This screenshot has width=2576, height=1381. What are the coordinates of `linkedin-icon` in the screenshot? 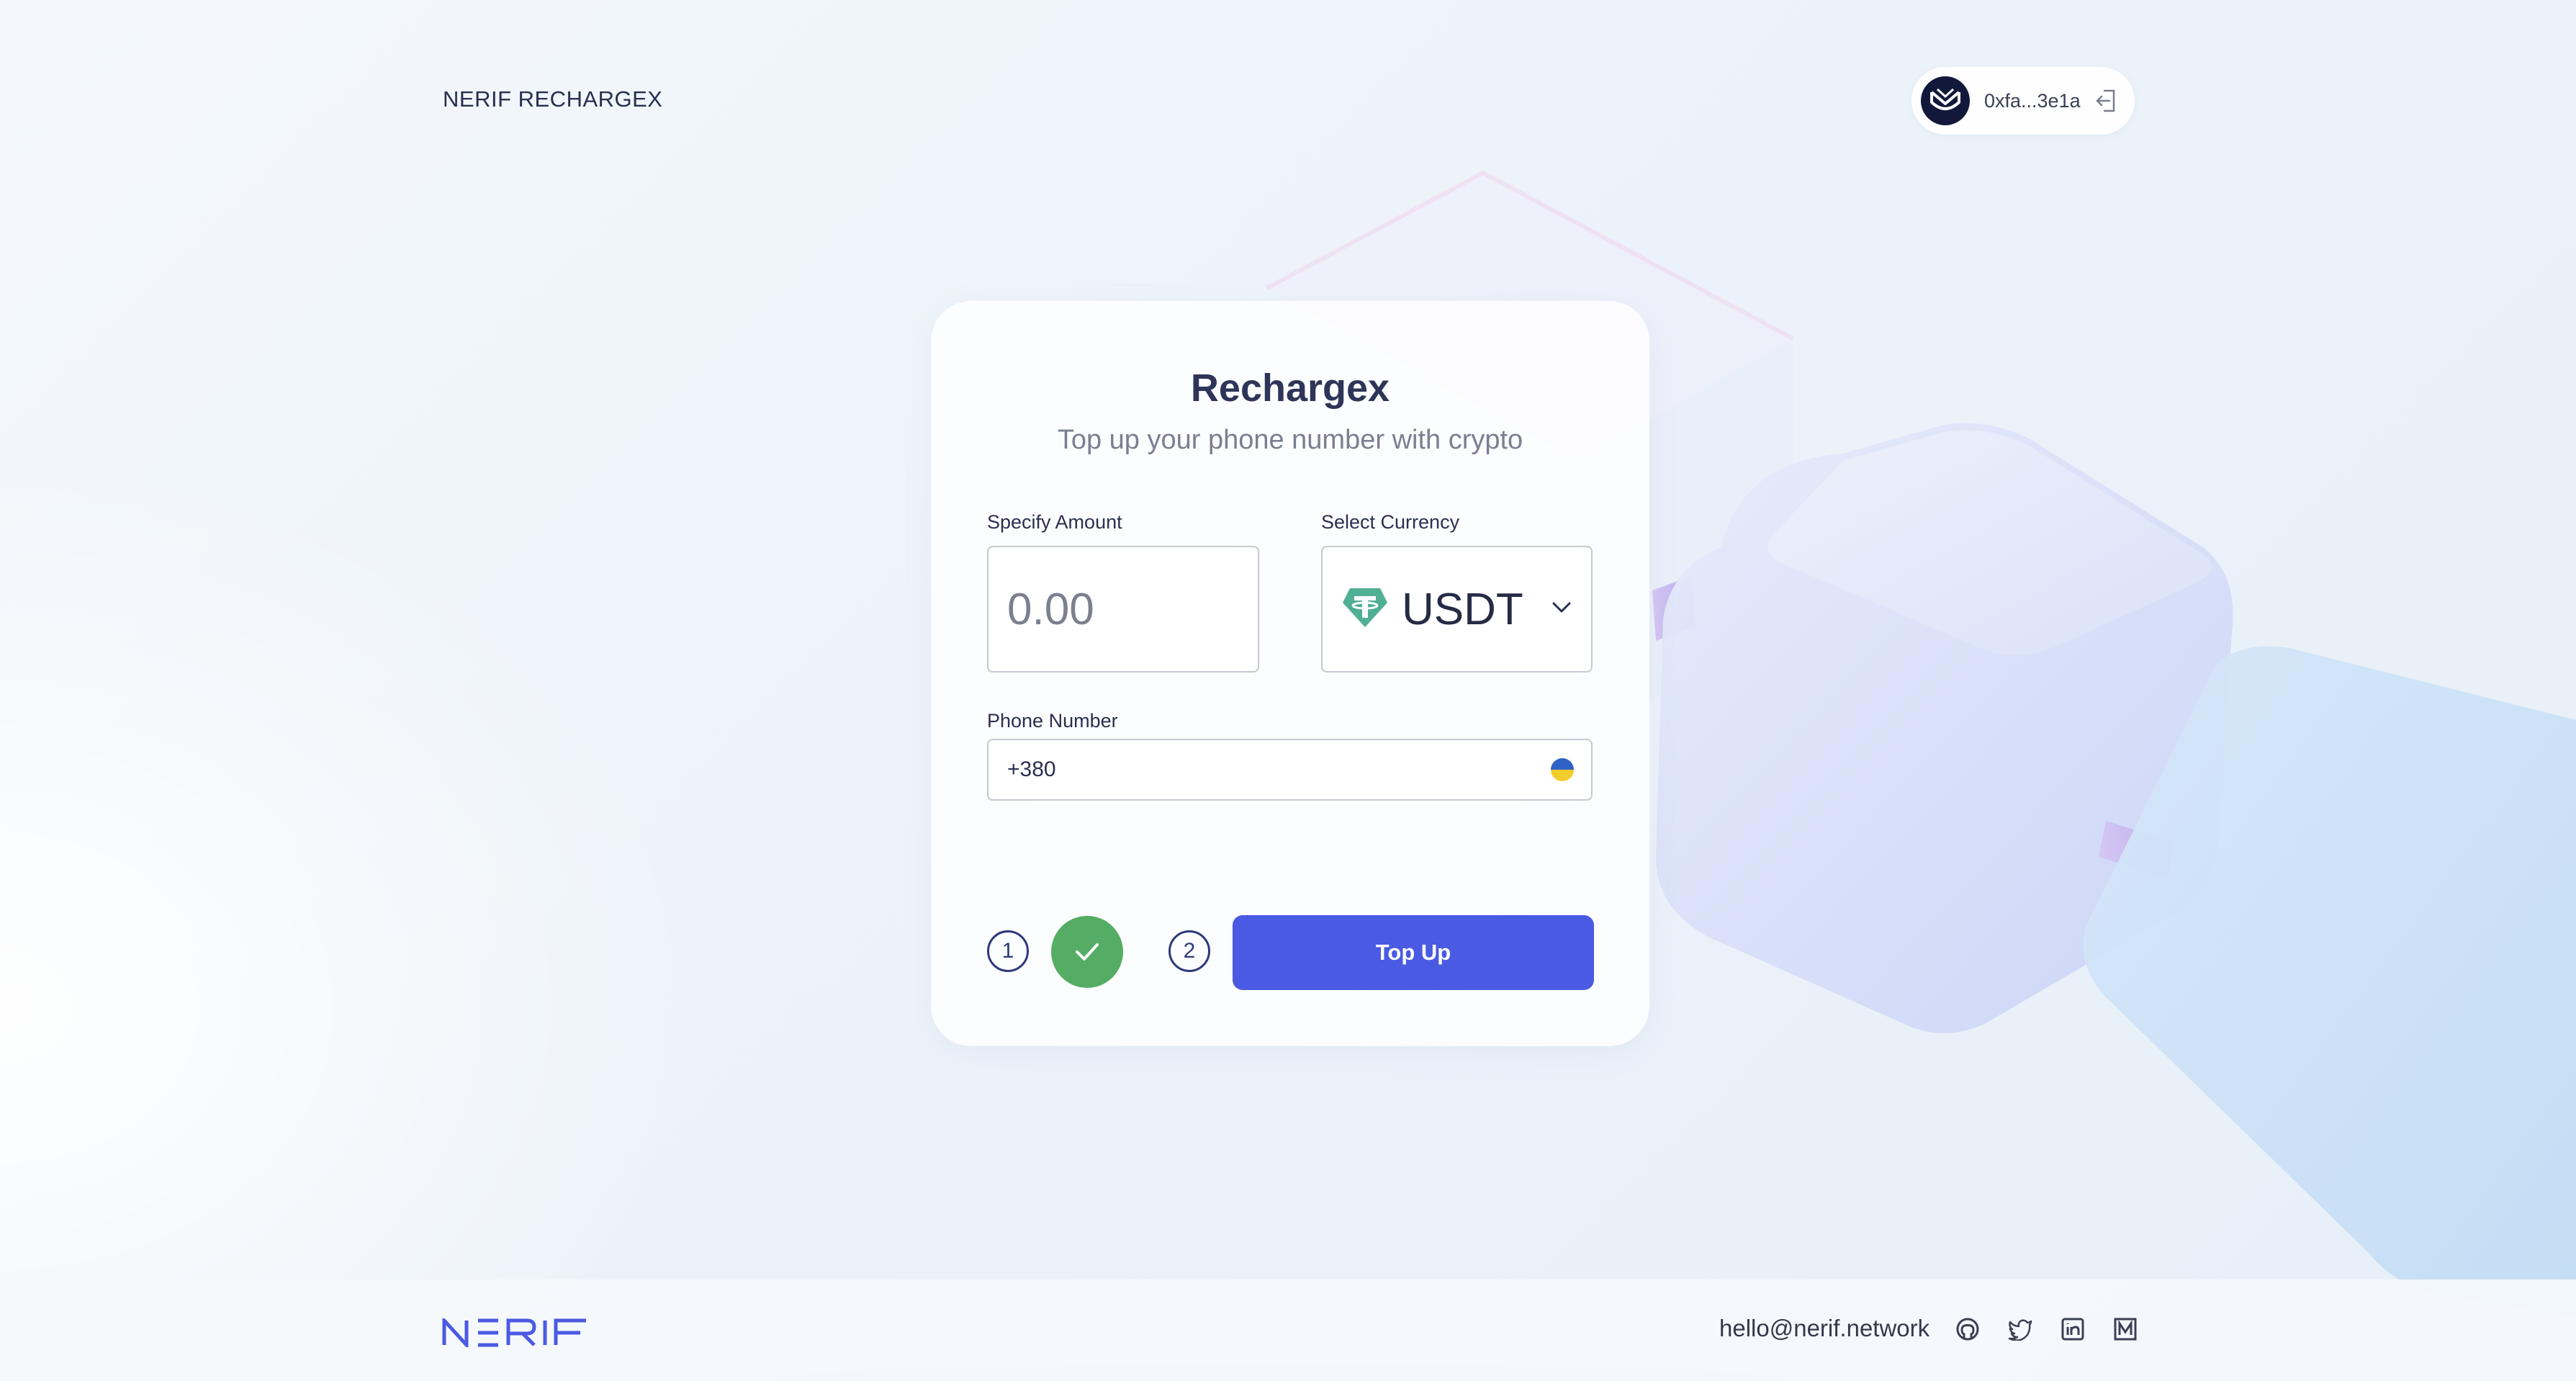 It's located at (2072, 1329).